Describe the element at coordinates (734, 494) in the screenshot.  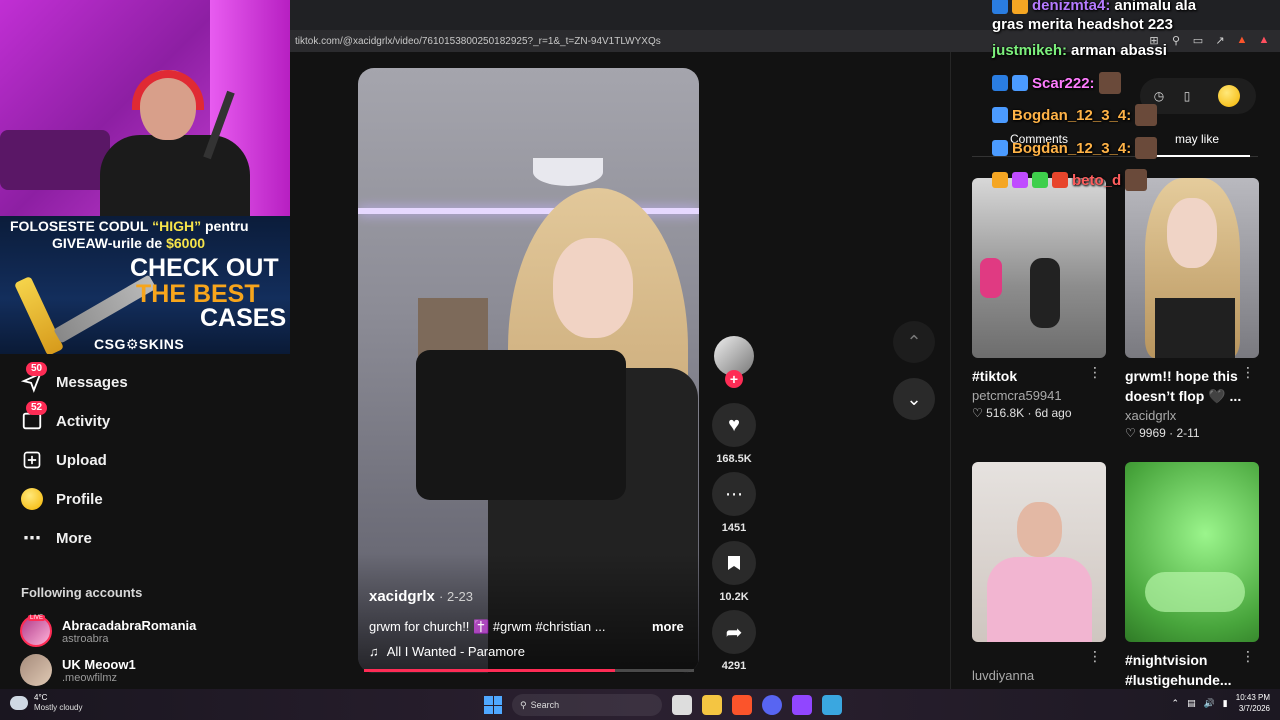
I see `comment-icon: ⋯` at that location.